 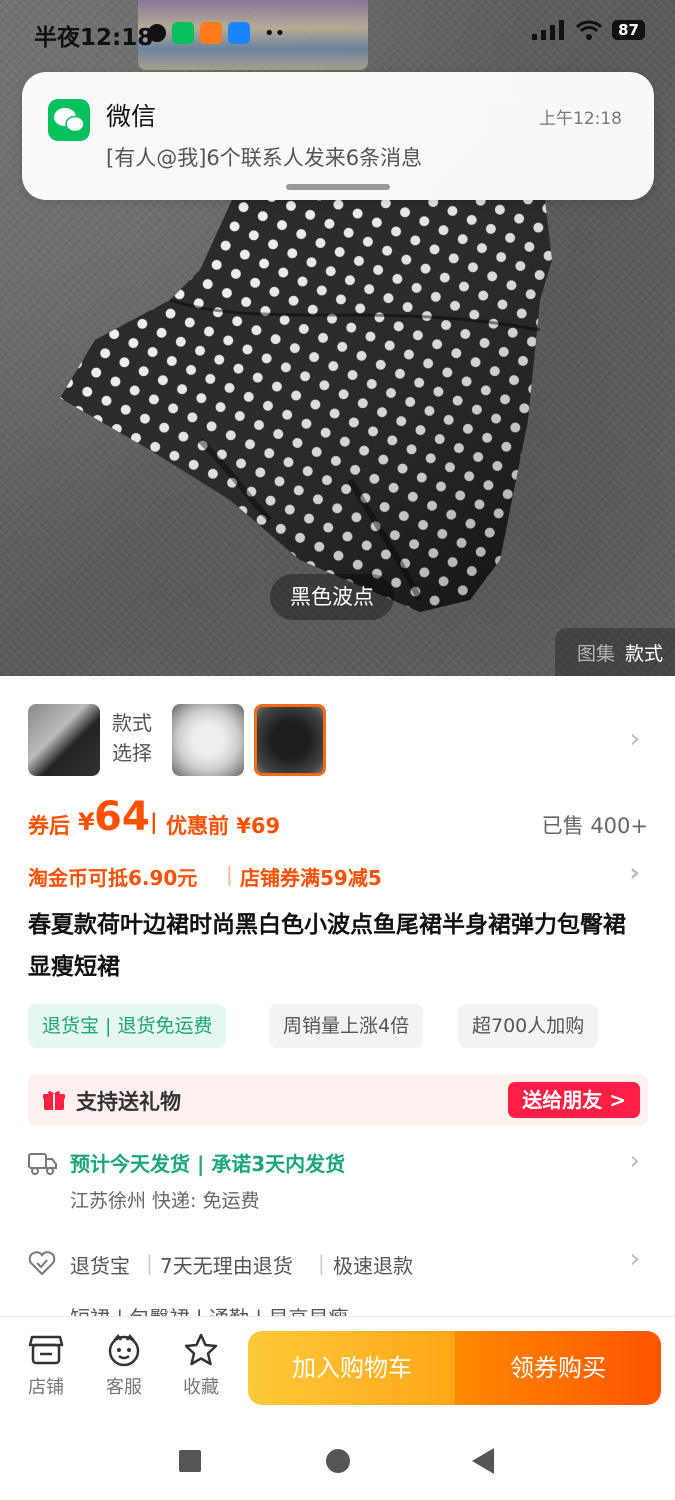 What do you see at coordinates (42, 1164) in the screenshot?
I see `truck-icon` at bounding box center [42, 1164].